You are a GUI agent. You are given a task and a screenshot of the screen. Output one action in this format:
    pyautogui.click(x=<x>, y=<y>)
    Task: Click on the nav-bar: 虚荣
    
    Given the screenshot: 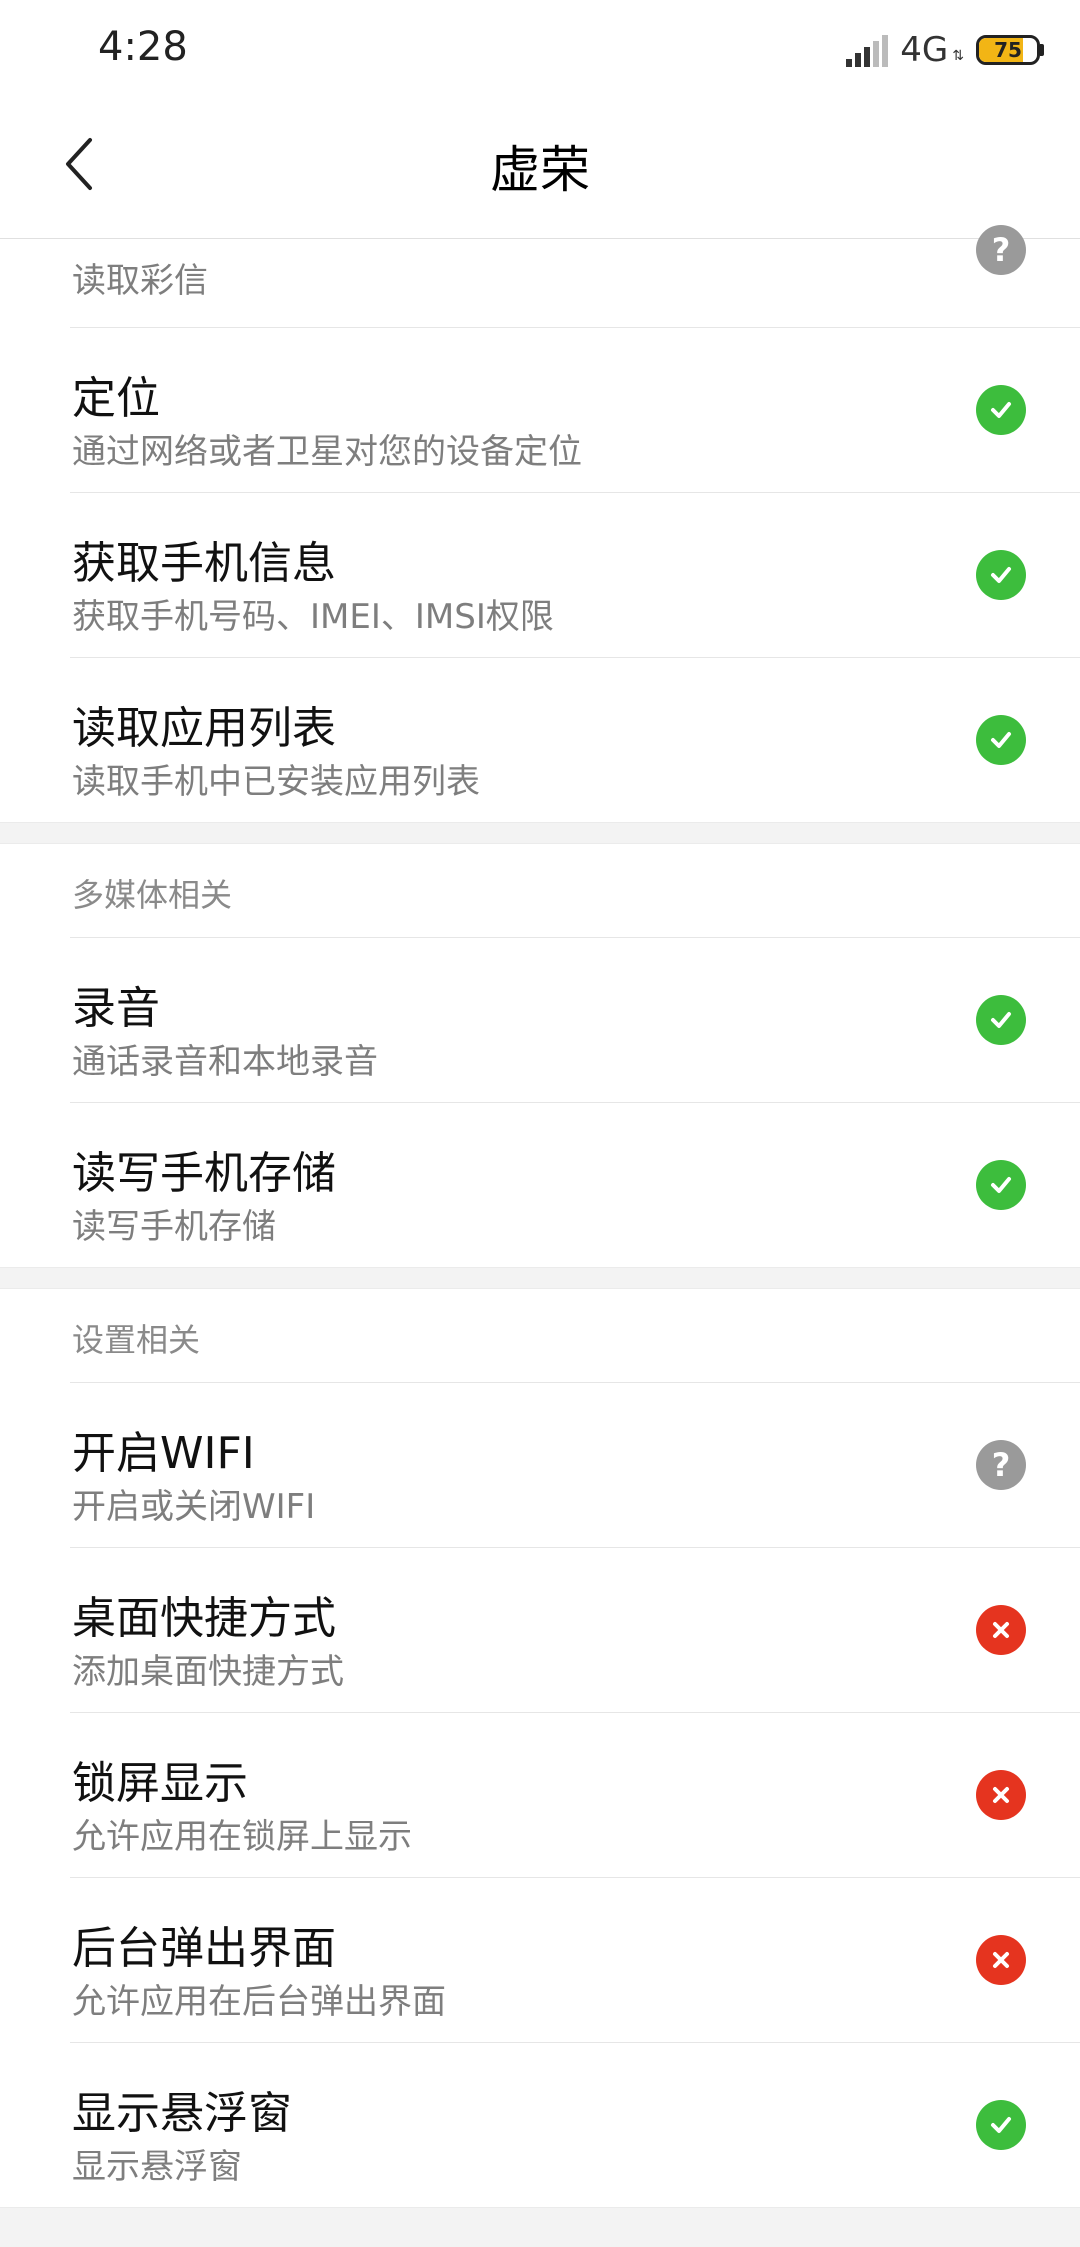 What is the action you would take?
    pyautogui.click(x=540, y=169)
    